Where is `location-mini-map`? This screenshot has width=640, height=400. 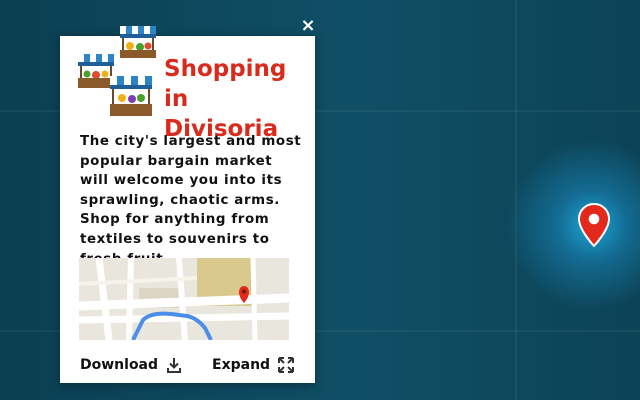 location-mini-map is located at coordinates (184, 299).